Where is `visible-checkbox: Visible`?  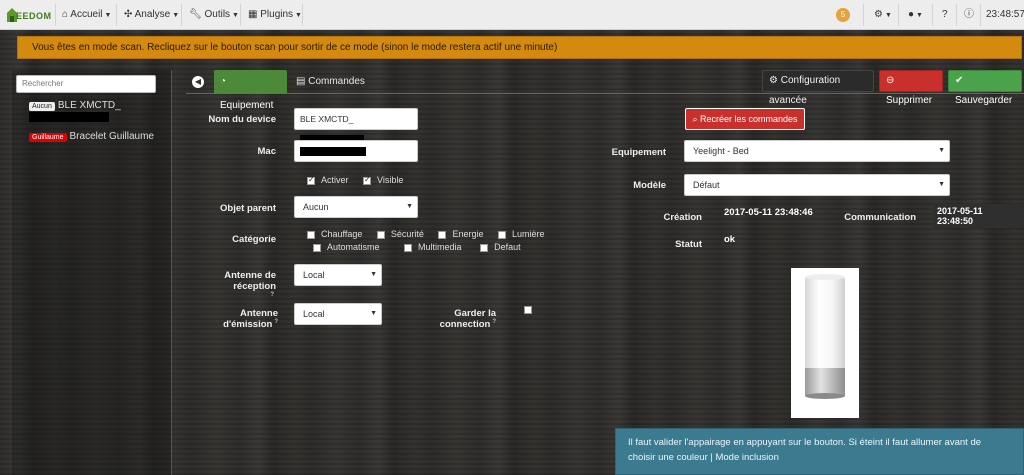 visible-checkbox: Visible is located at coordinates (383, 180).